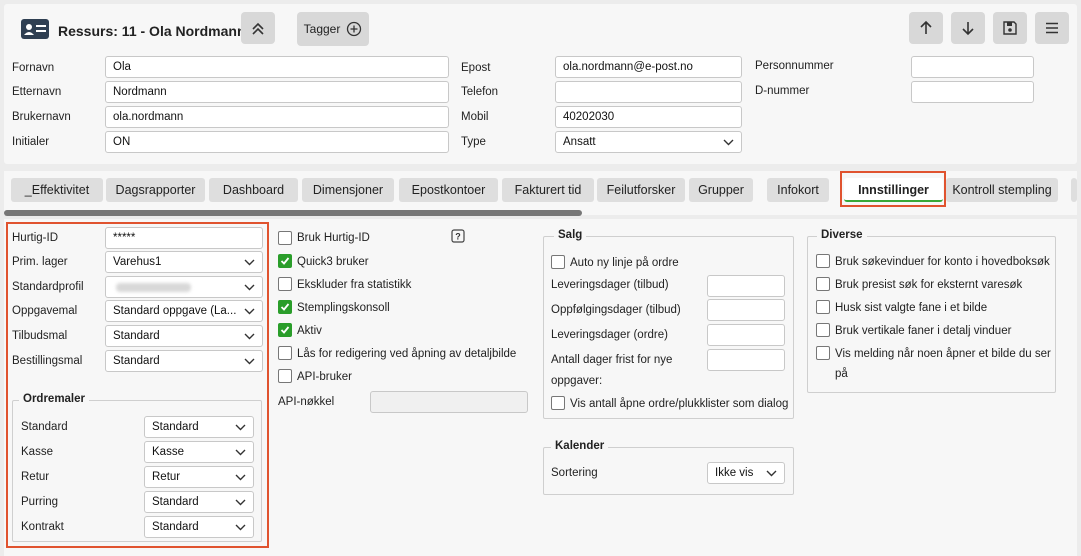 This screenshot has width=1081, height=556. Describe the element at coordinates (285, 261) in the screenshot. I see `quick3-checkbox` at that location.